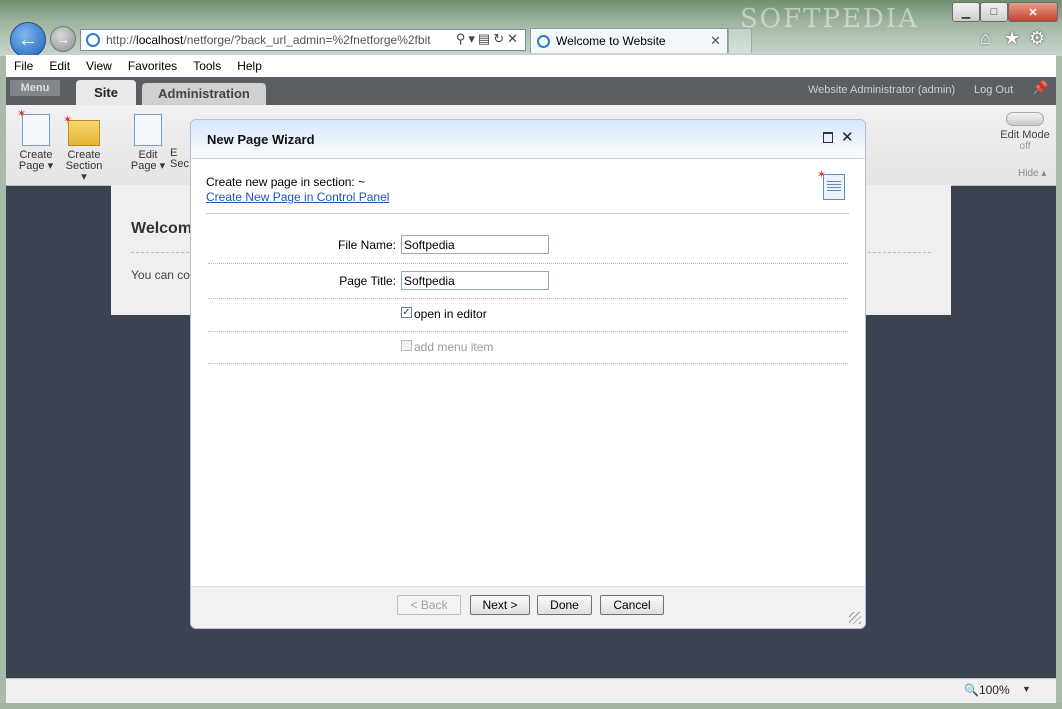 The height and width of the screenshot is (709, 1062). What do you see at coordinates (514, 38) in the screenshot?
I see `stop-icon: ✕` at bounding box center [514, 38].